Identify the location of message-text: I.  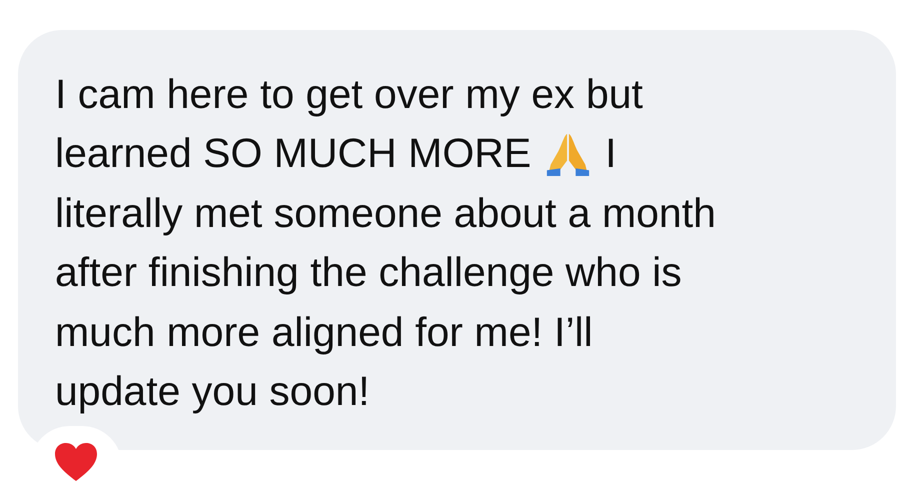
(611, 153).